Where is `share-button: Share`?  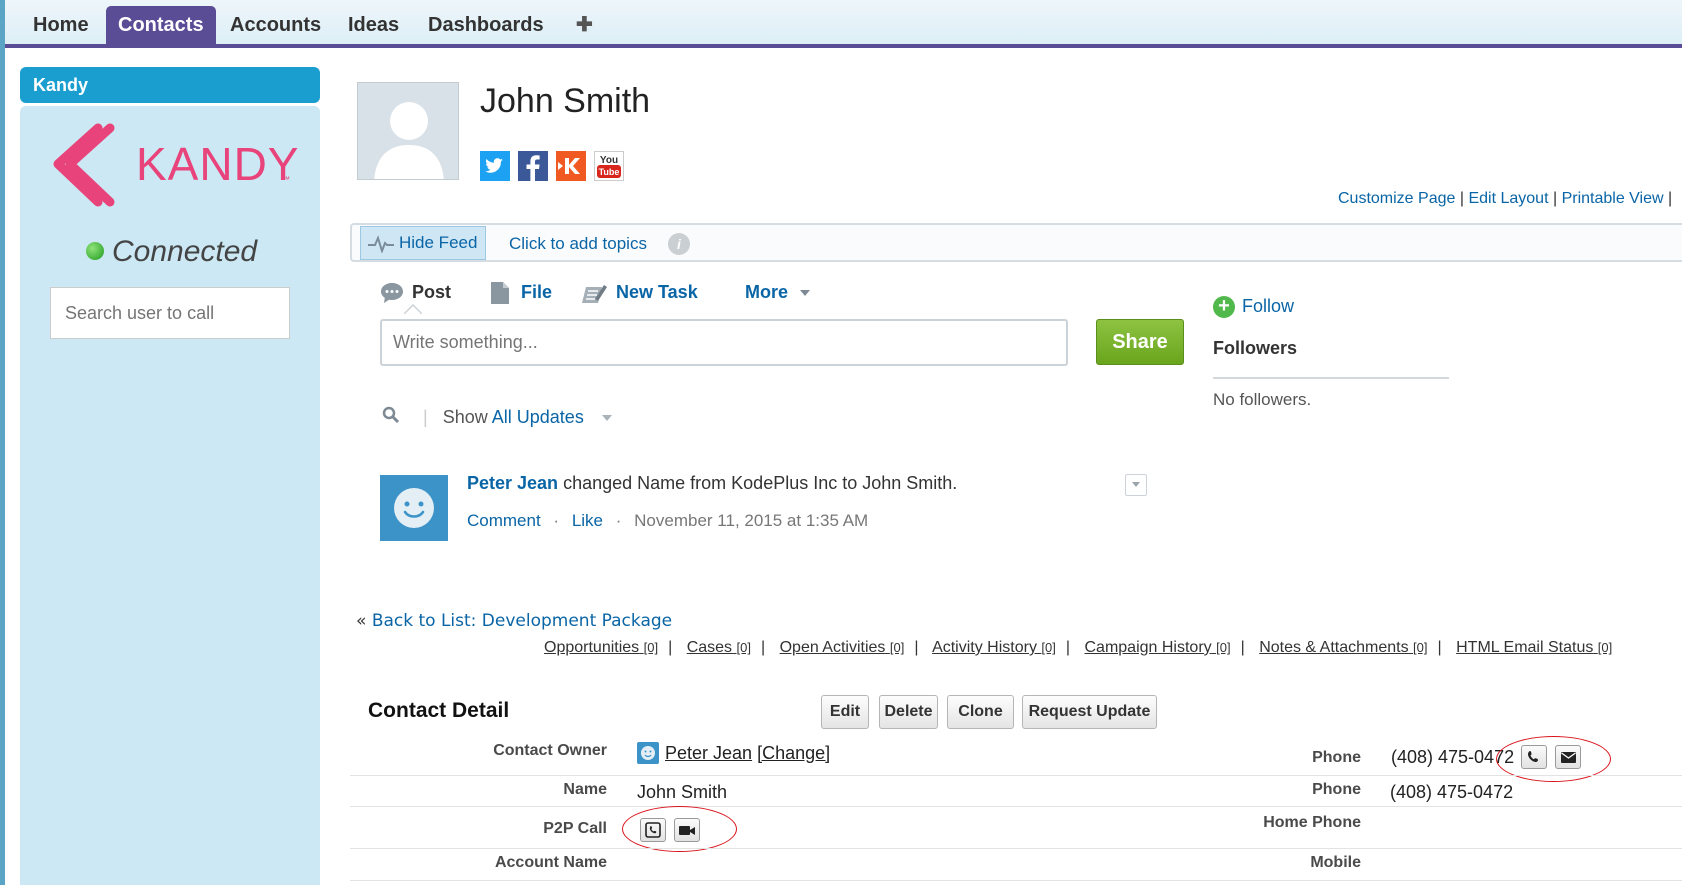 share-button: Share is located at coordinates (1140, 342).